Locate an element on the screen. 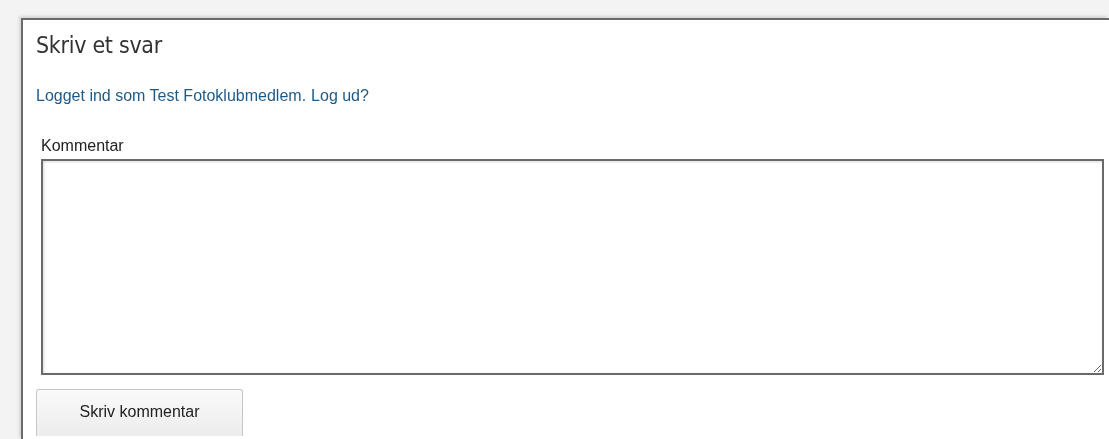 This screenshot has width=1109, height=439. logout-link: Log ud? is located at coordinates (340, 96).